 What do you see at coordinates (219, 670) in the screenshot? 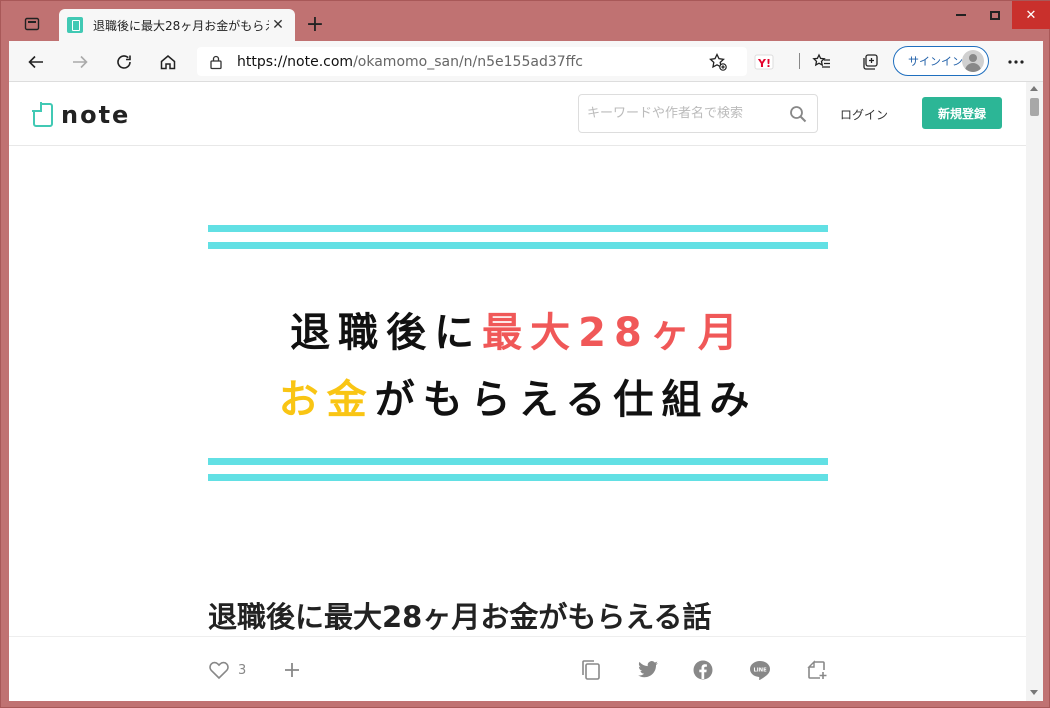
I see `heart-icon` at bounding box center [219, 670].